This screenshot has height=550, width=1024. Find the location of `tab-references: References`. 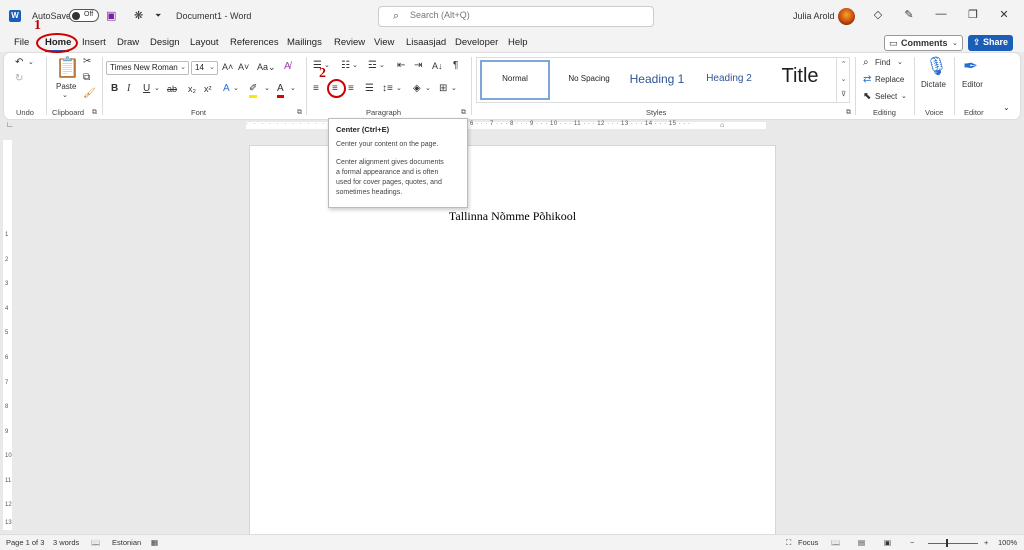

tab-references: References is located at coordinates (254, 42).